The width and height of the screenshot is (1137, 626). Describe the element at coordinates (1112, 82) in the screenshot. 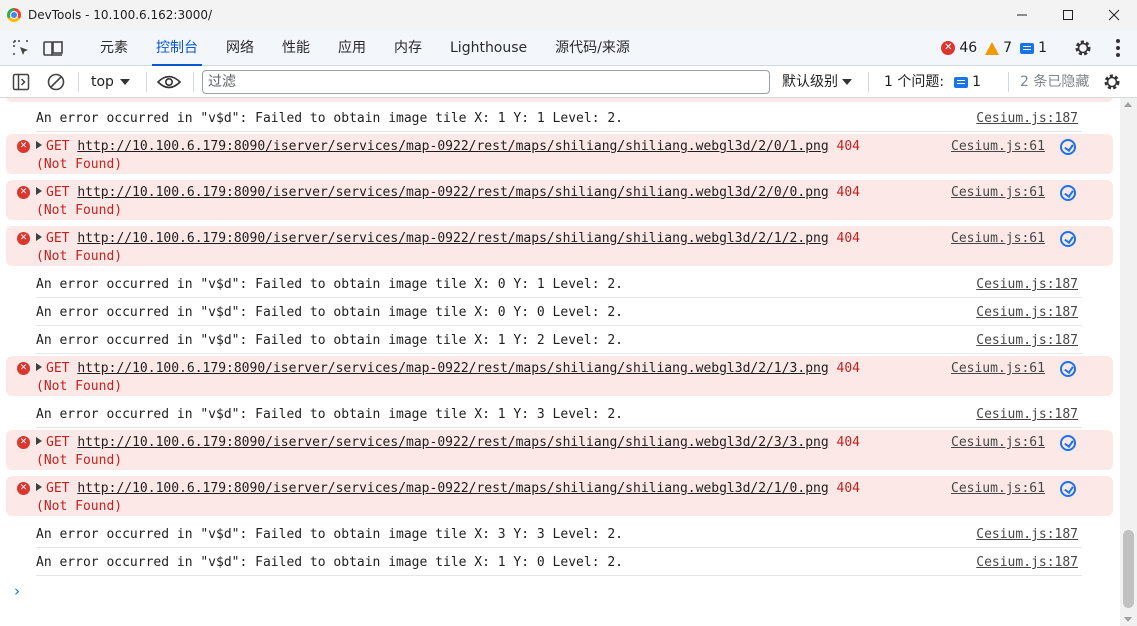

I see `console-settings-gear-icon` at that location.